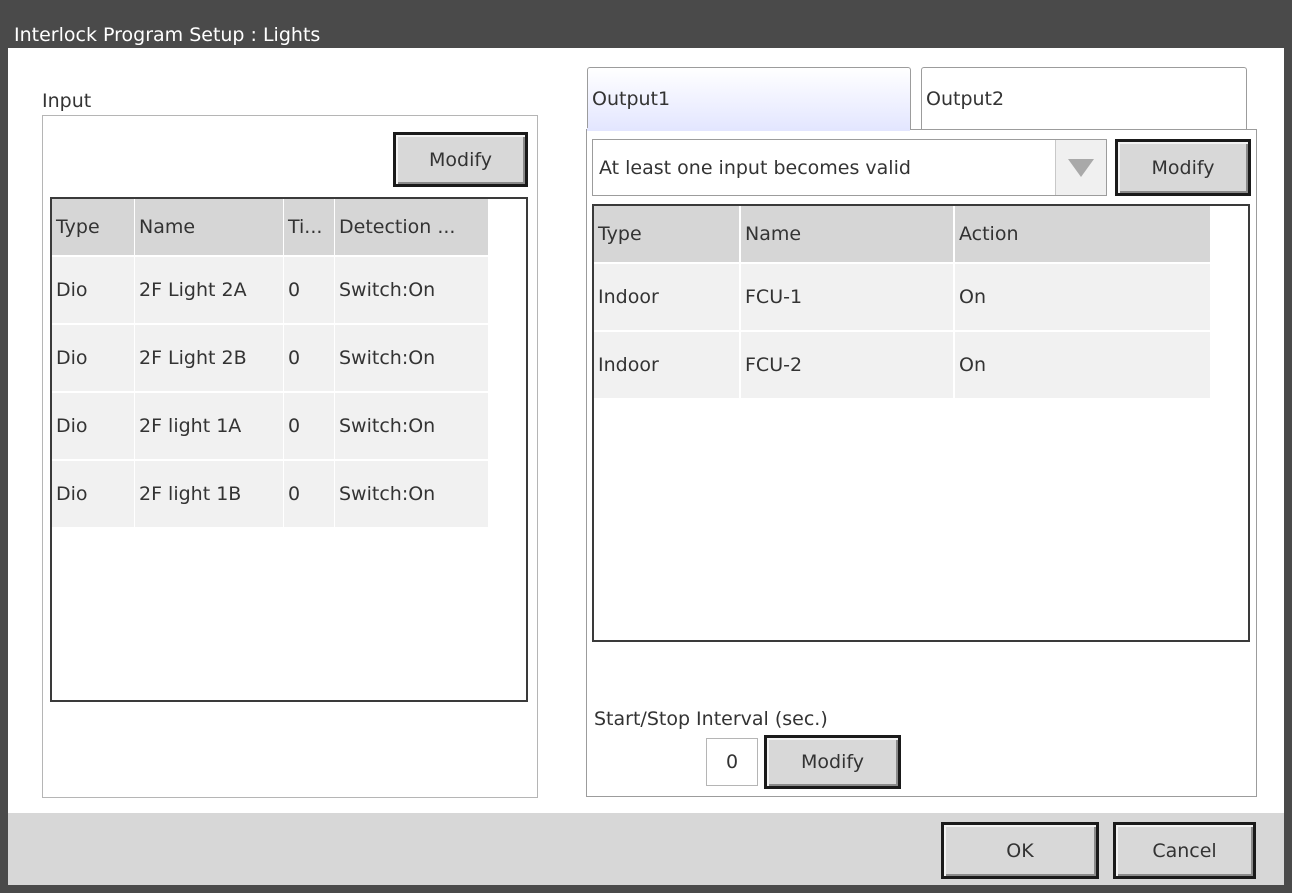  What do you see at coordinates (209, 494) in the screenshot?
I see `input-row-4-name: 2F light 1B` at bounding box center [209, 494].